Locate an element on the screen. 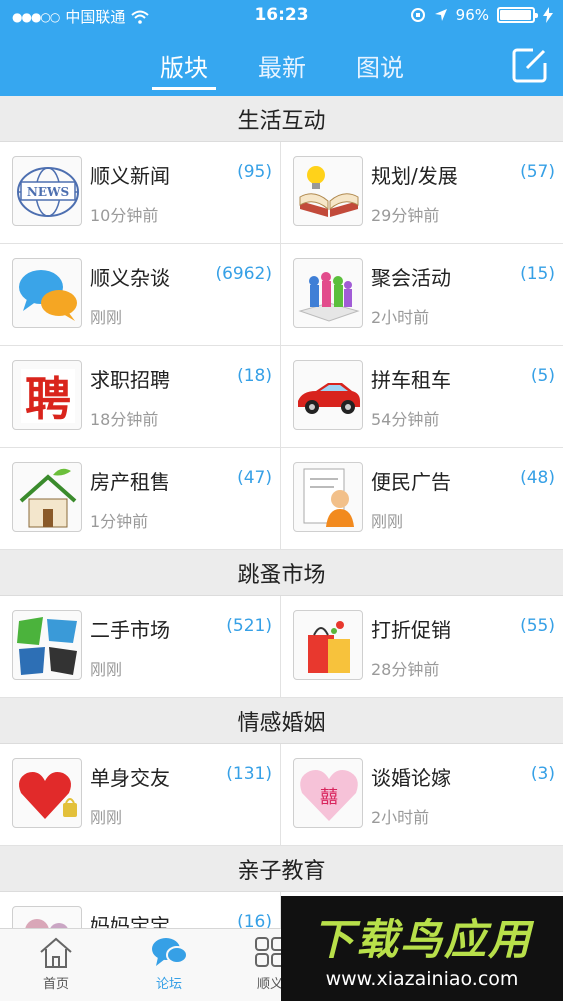  compose-icon is located at coordinates (530, 65).